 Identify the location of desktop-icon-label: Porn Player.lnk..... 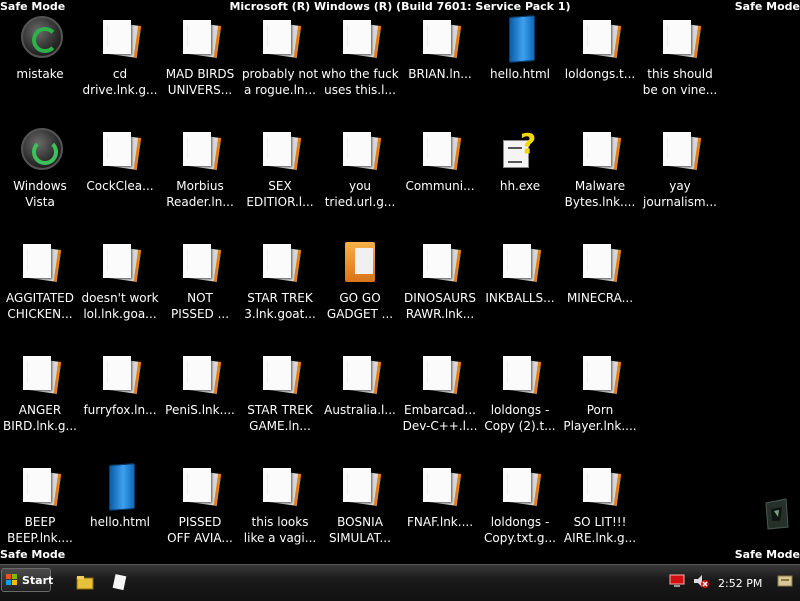
(600, 418).